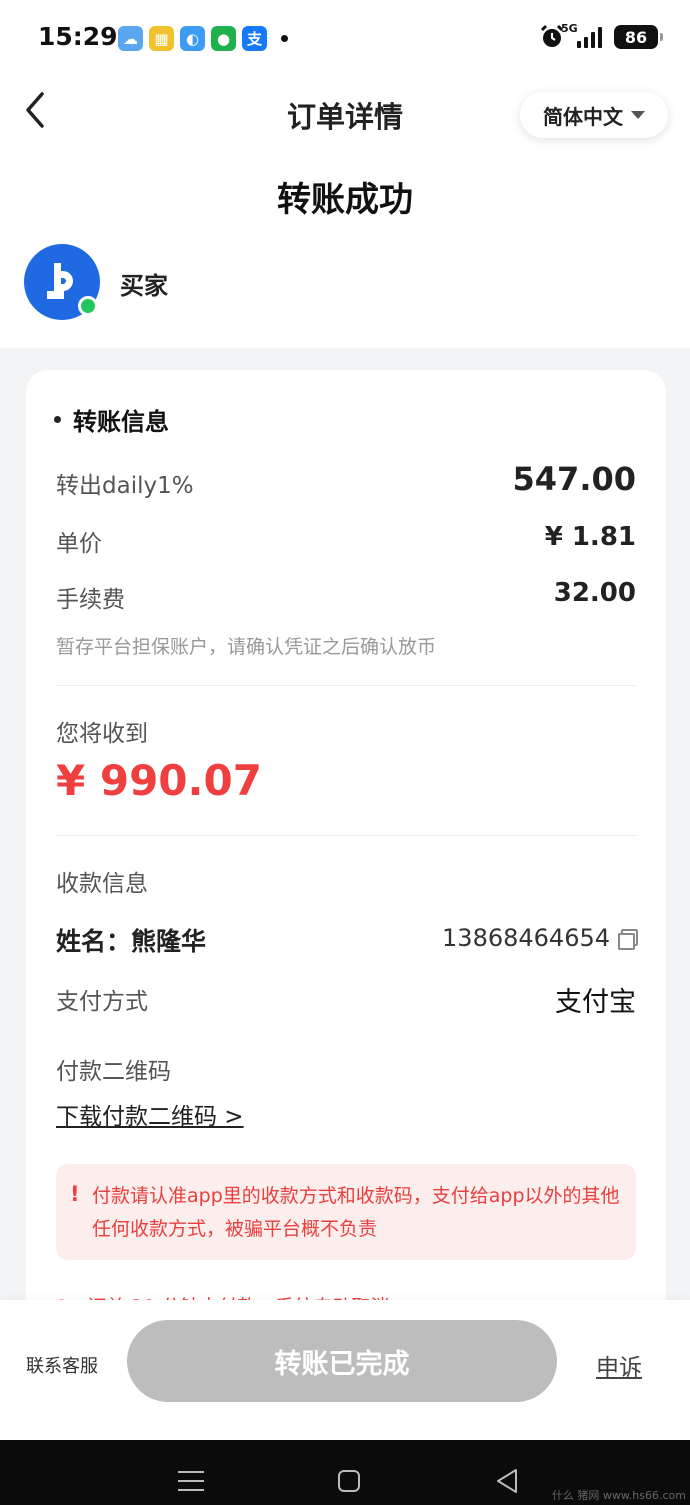 This screenshot has height=1505, width=690. I want to click on transfer-info-title: 转账信息, so click(111, 419).